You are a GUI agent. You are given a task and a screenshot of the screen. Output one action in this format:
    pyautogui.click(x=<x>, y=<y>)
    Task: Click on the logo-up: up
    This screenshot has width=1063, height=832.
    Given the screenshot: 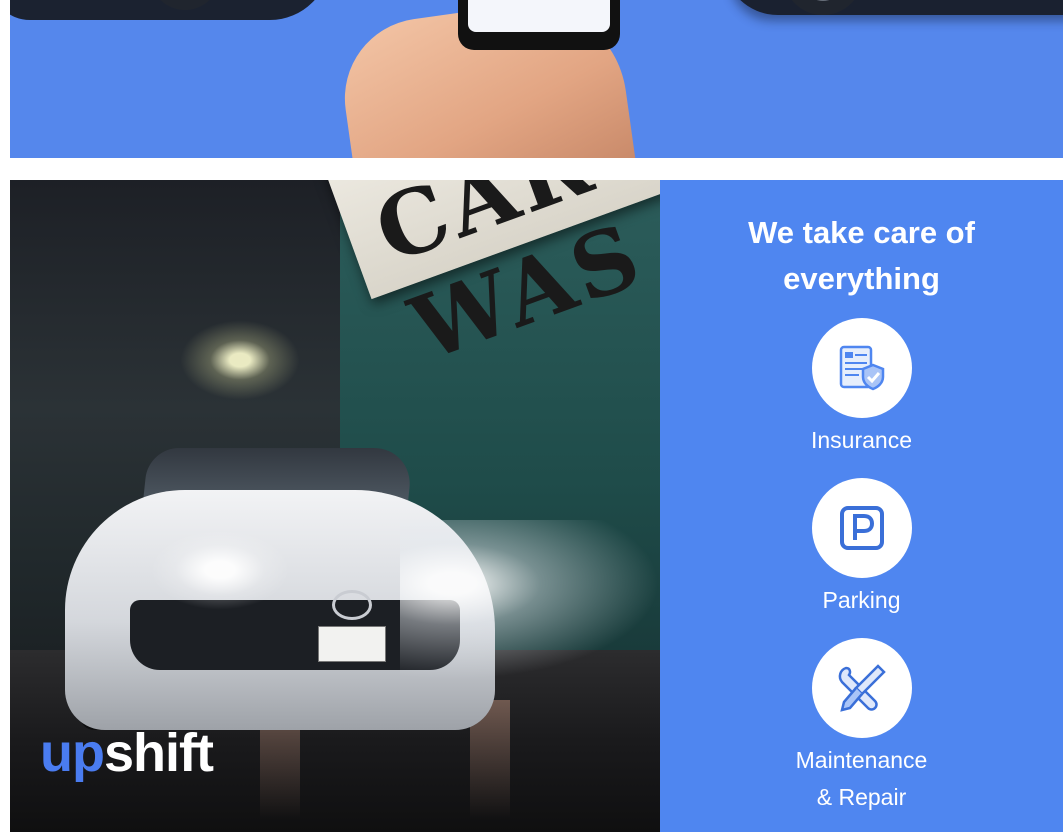 What is the action you would take?
    pyautogui.click(x=72, y=753)
    